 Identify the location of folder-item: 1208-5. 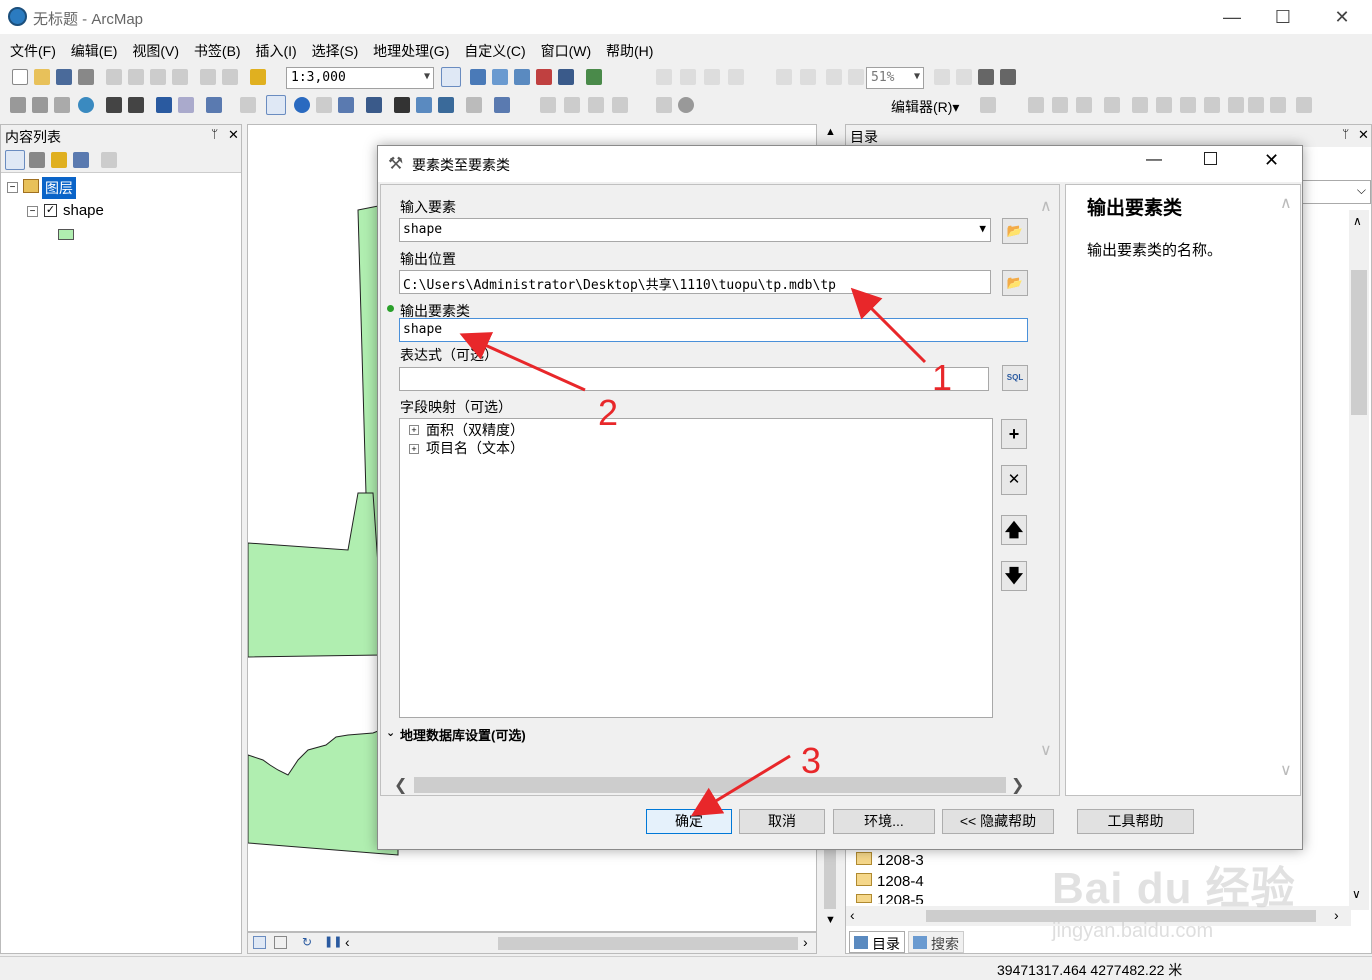
(900, 898).